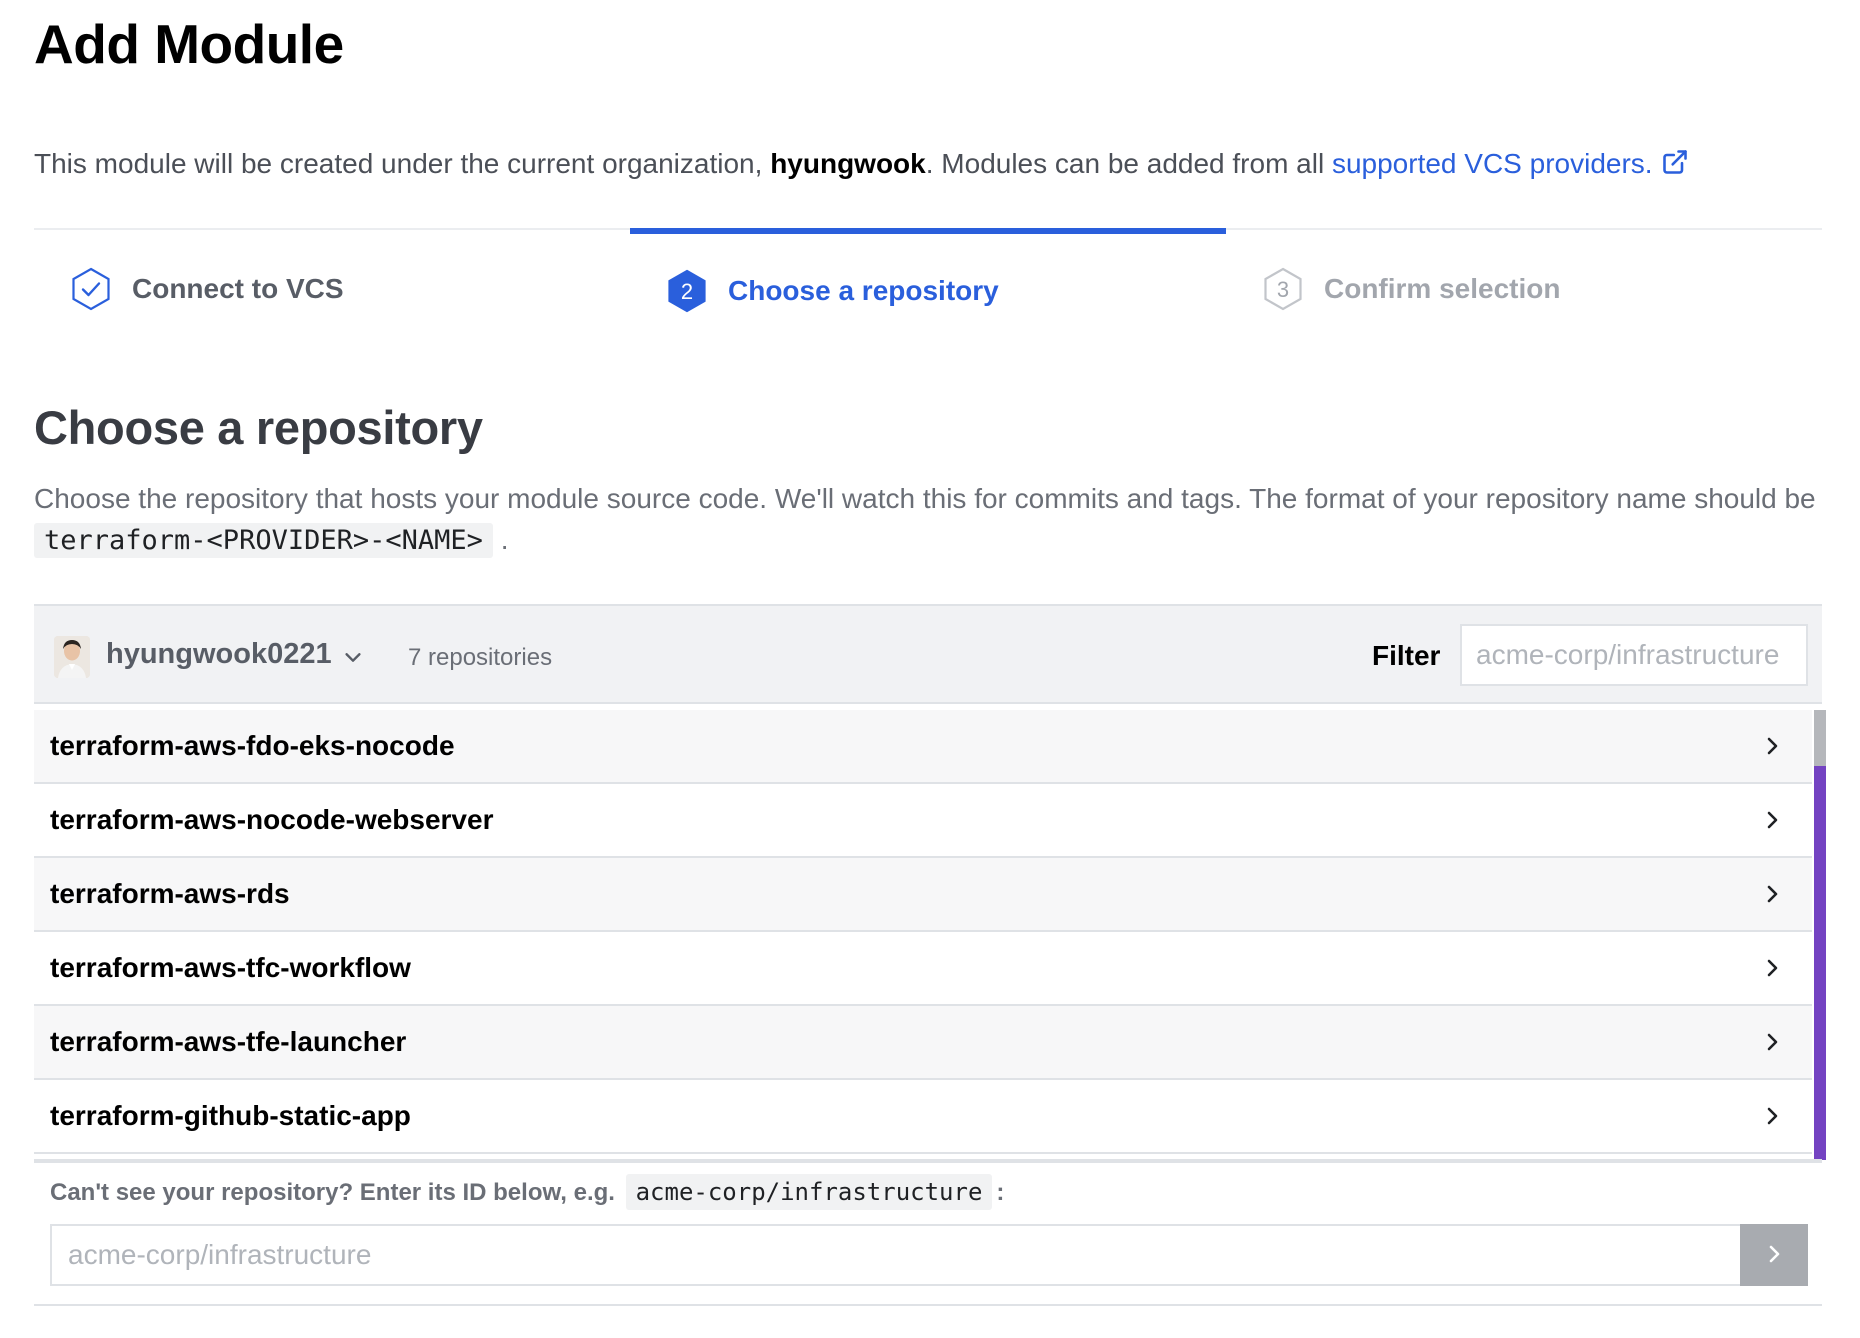 The height and width of the screenshot is (1338, 1860). I want to click on repository-row: terraform-aws-rds, so click(923, 895).